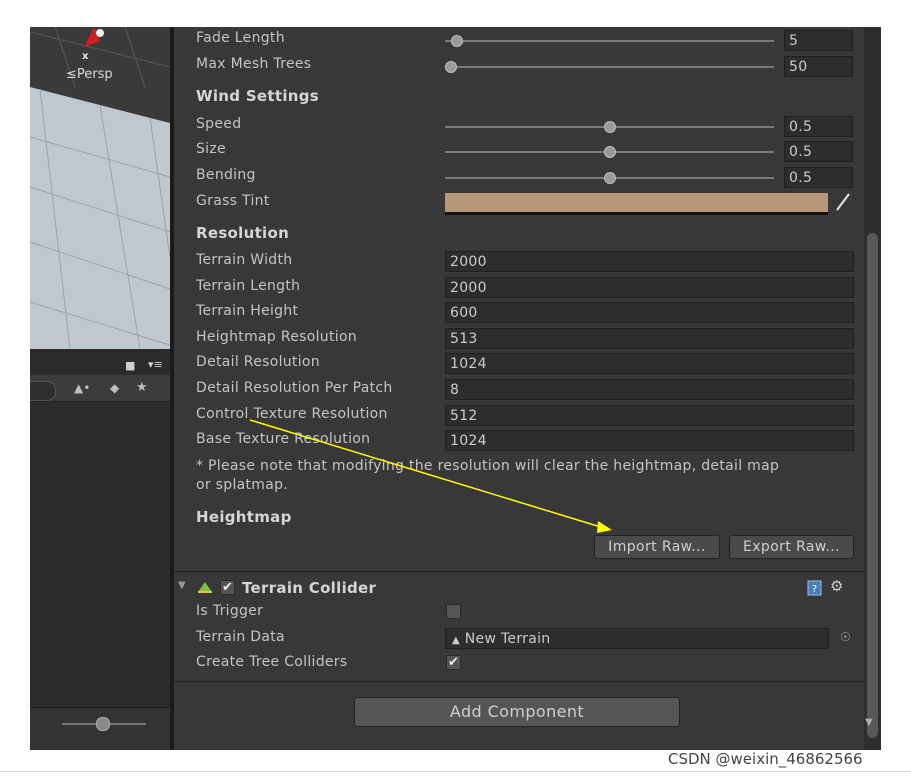  What do you see at coordinates (818, 151) in the screenshot?
I see `wind-size-field: 0.5` at bounding box center [818, 151].